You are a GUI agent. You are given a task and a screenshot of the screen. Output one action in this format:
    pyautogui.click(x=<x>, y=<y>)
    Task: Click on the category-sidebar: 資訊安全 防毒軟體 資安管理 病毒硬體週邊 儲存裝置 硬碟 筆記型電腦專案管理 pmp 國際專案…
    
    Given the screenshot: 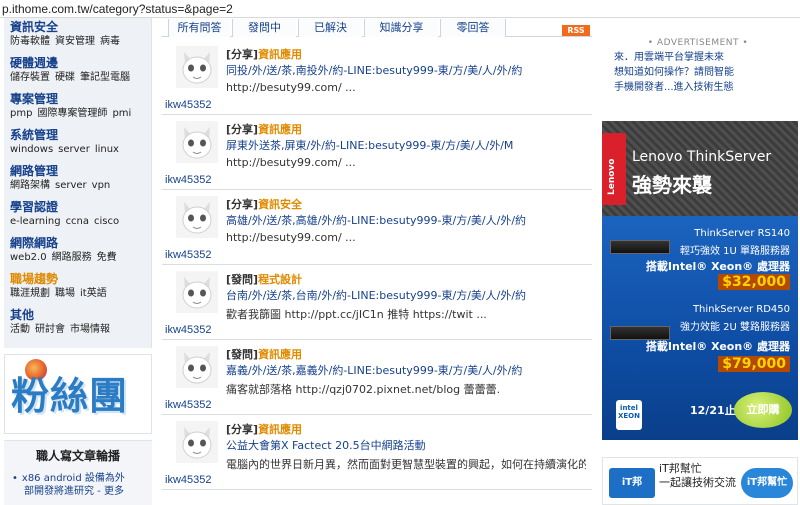 What is the action you would take?
    pyautogui.click(x=78, y=183)
    